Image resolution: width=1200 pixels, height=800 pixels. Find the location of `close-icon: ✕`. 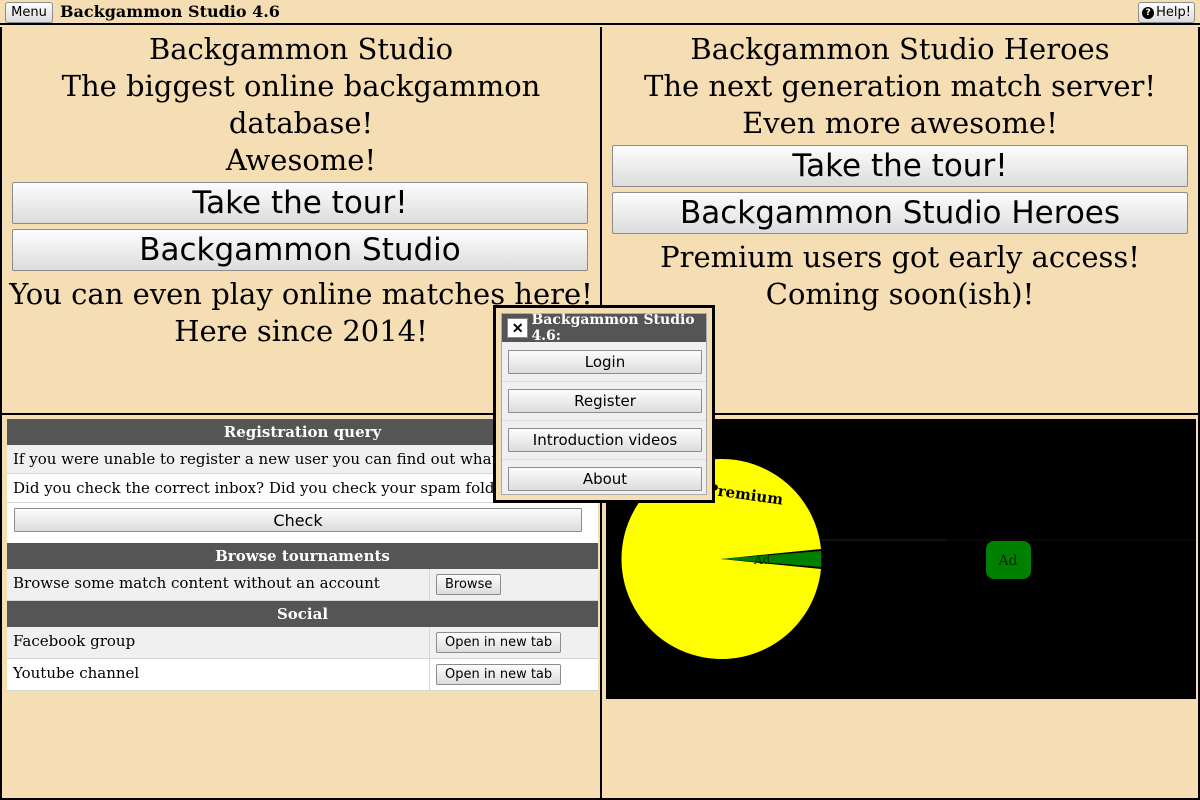

close-icon: ✕ is located at coordinates (518, 328).